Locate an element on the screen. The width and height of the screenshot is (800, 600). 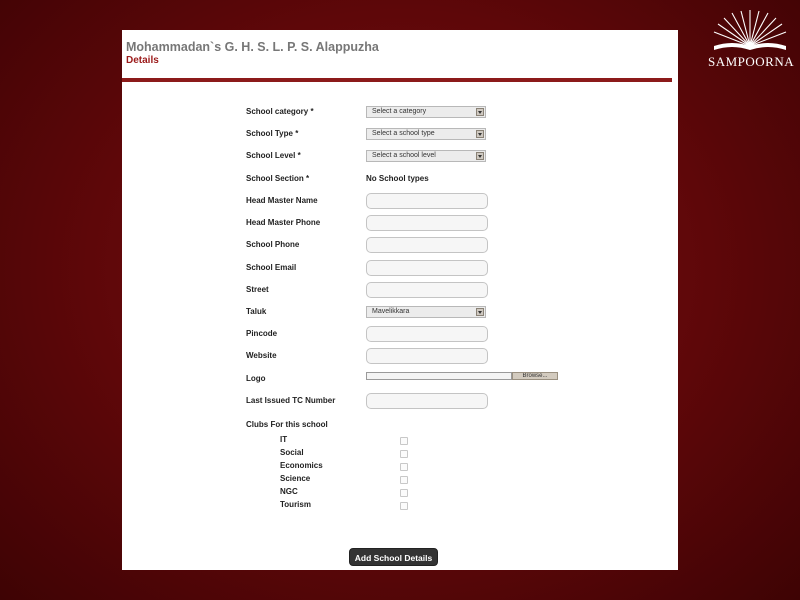
club-checkbox-tourism is located at coordinates (404, 506).